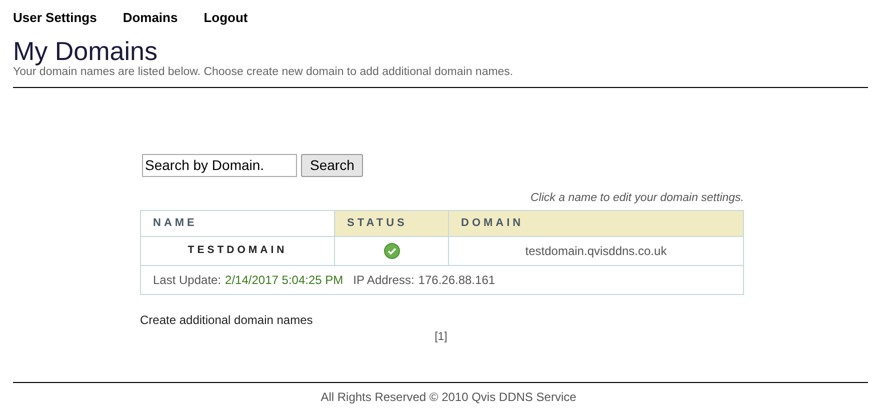 The height and width of the screenshot is (413, 885). What do you see at coordinates (219, 165) in the screenshot?
I see `search-field: Search by Domain.` at bounding box center [219, 165].